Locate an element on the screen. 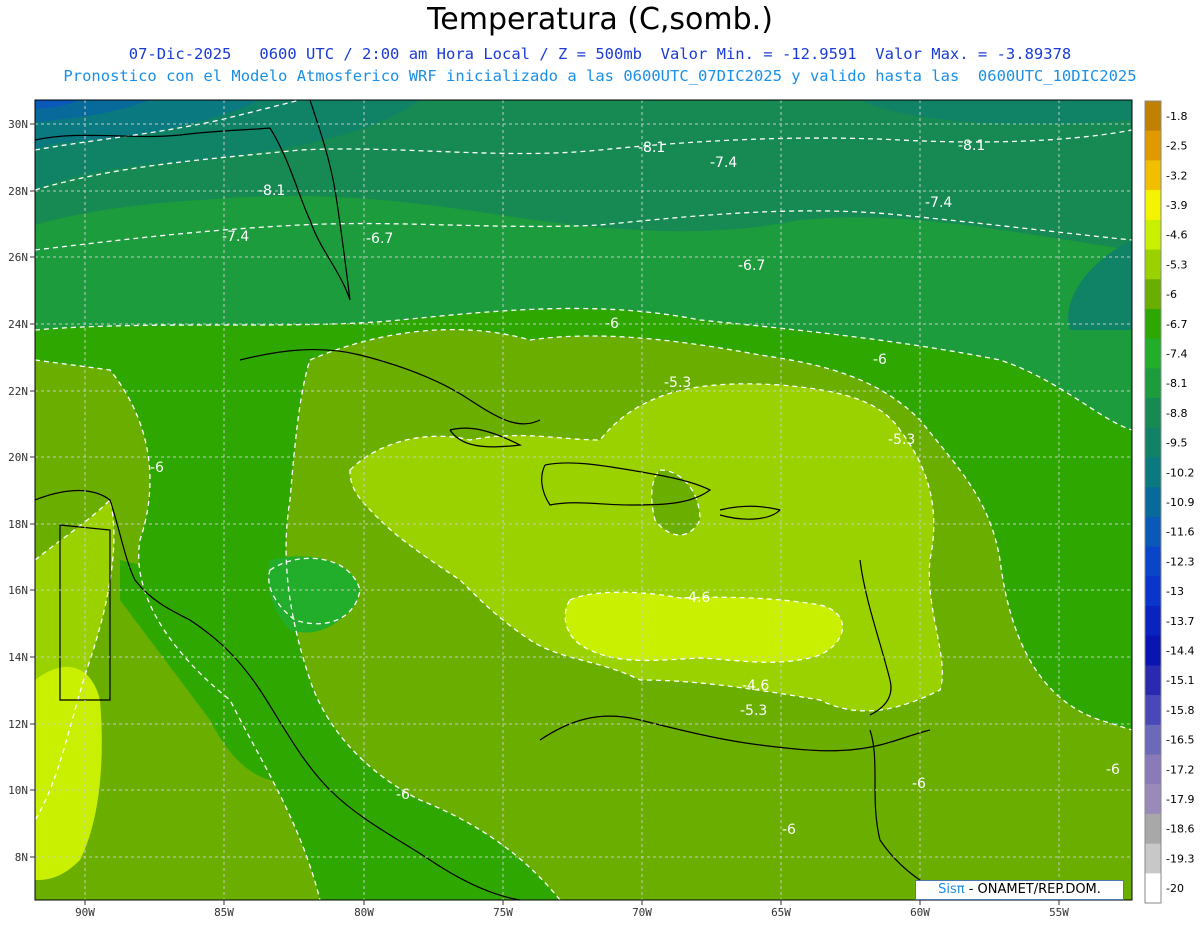 Image resolution: width=1200 pixels, height=927 pixels. lat-label: 12N is located at coordinates (18, 724).